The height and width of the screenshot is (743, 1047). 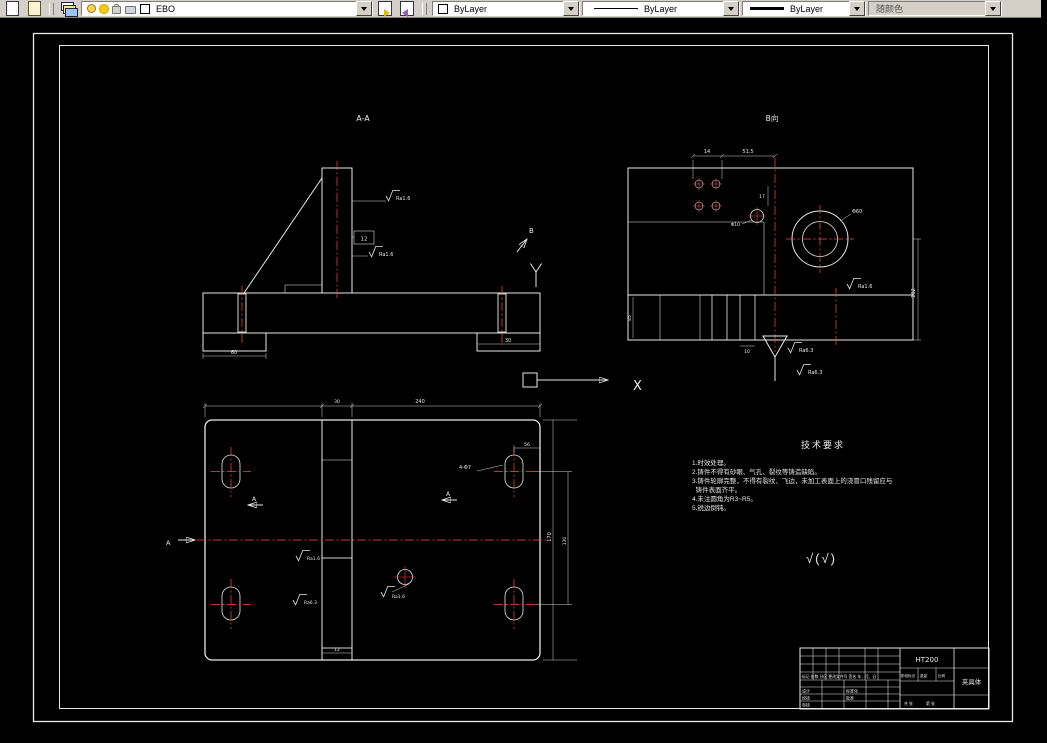 What do you see at coordinates (857, 212) in the screenshot?
I see `dimension-label: Φ60` at bounding box center [857, 212].